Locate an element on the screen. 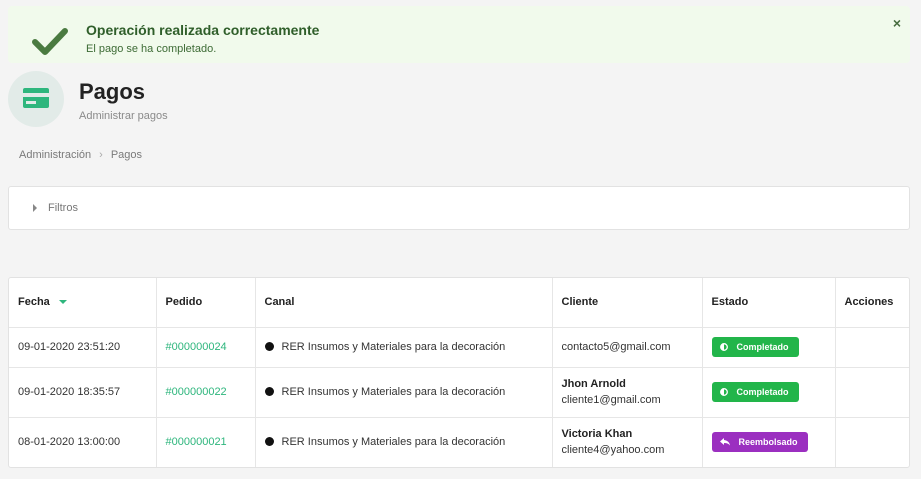  breadcrumb-item-administracion: Administración is located at coordinates (55, 155).